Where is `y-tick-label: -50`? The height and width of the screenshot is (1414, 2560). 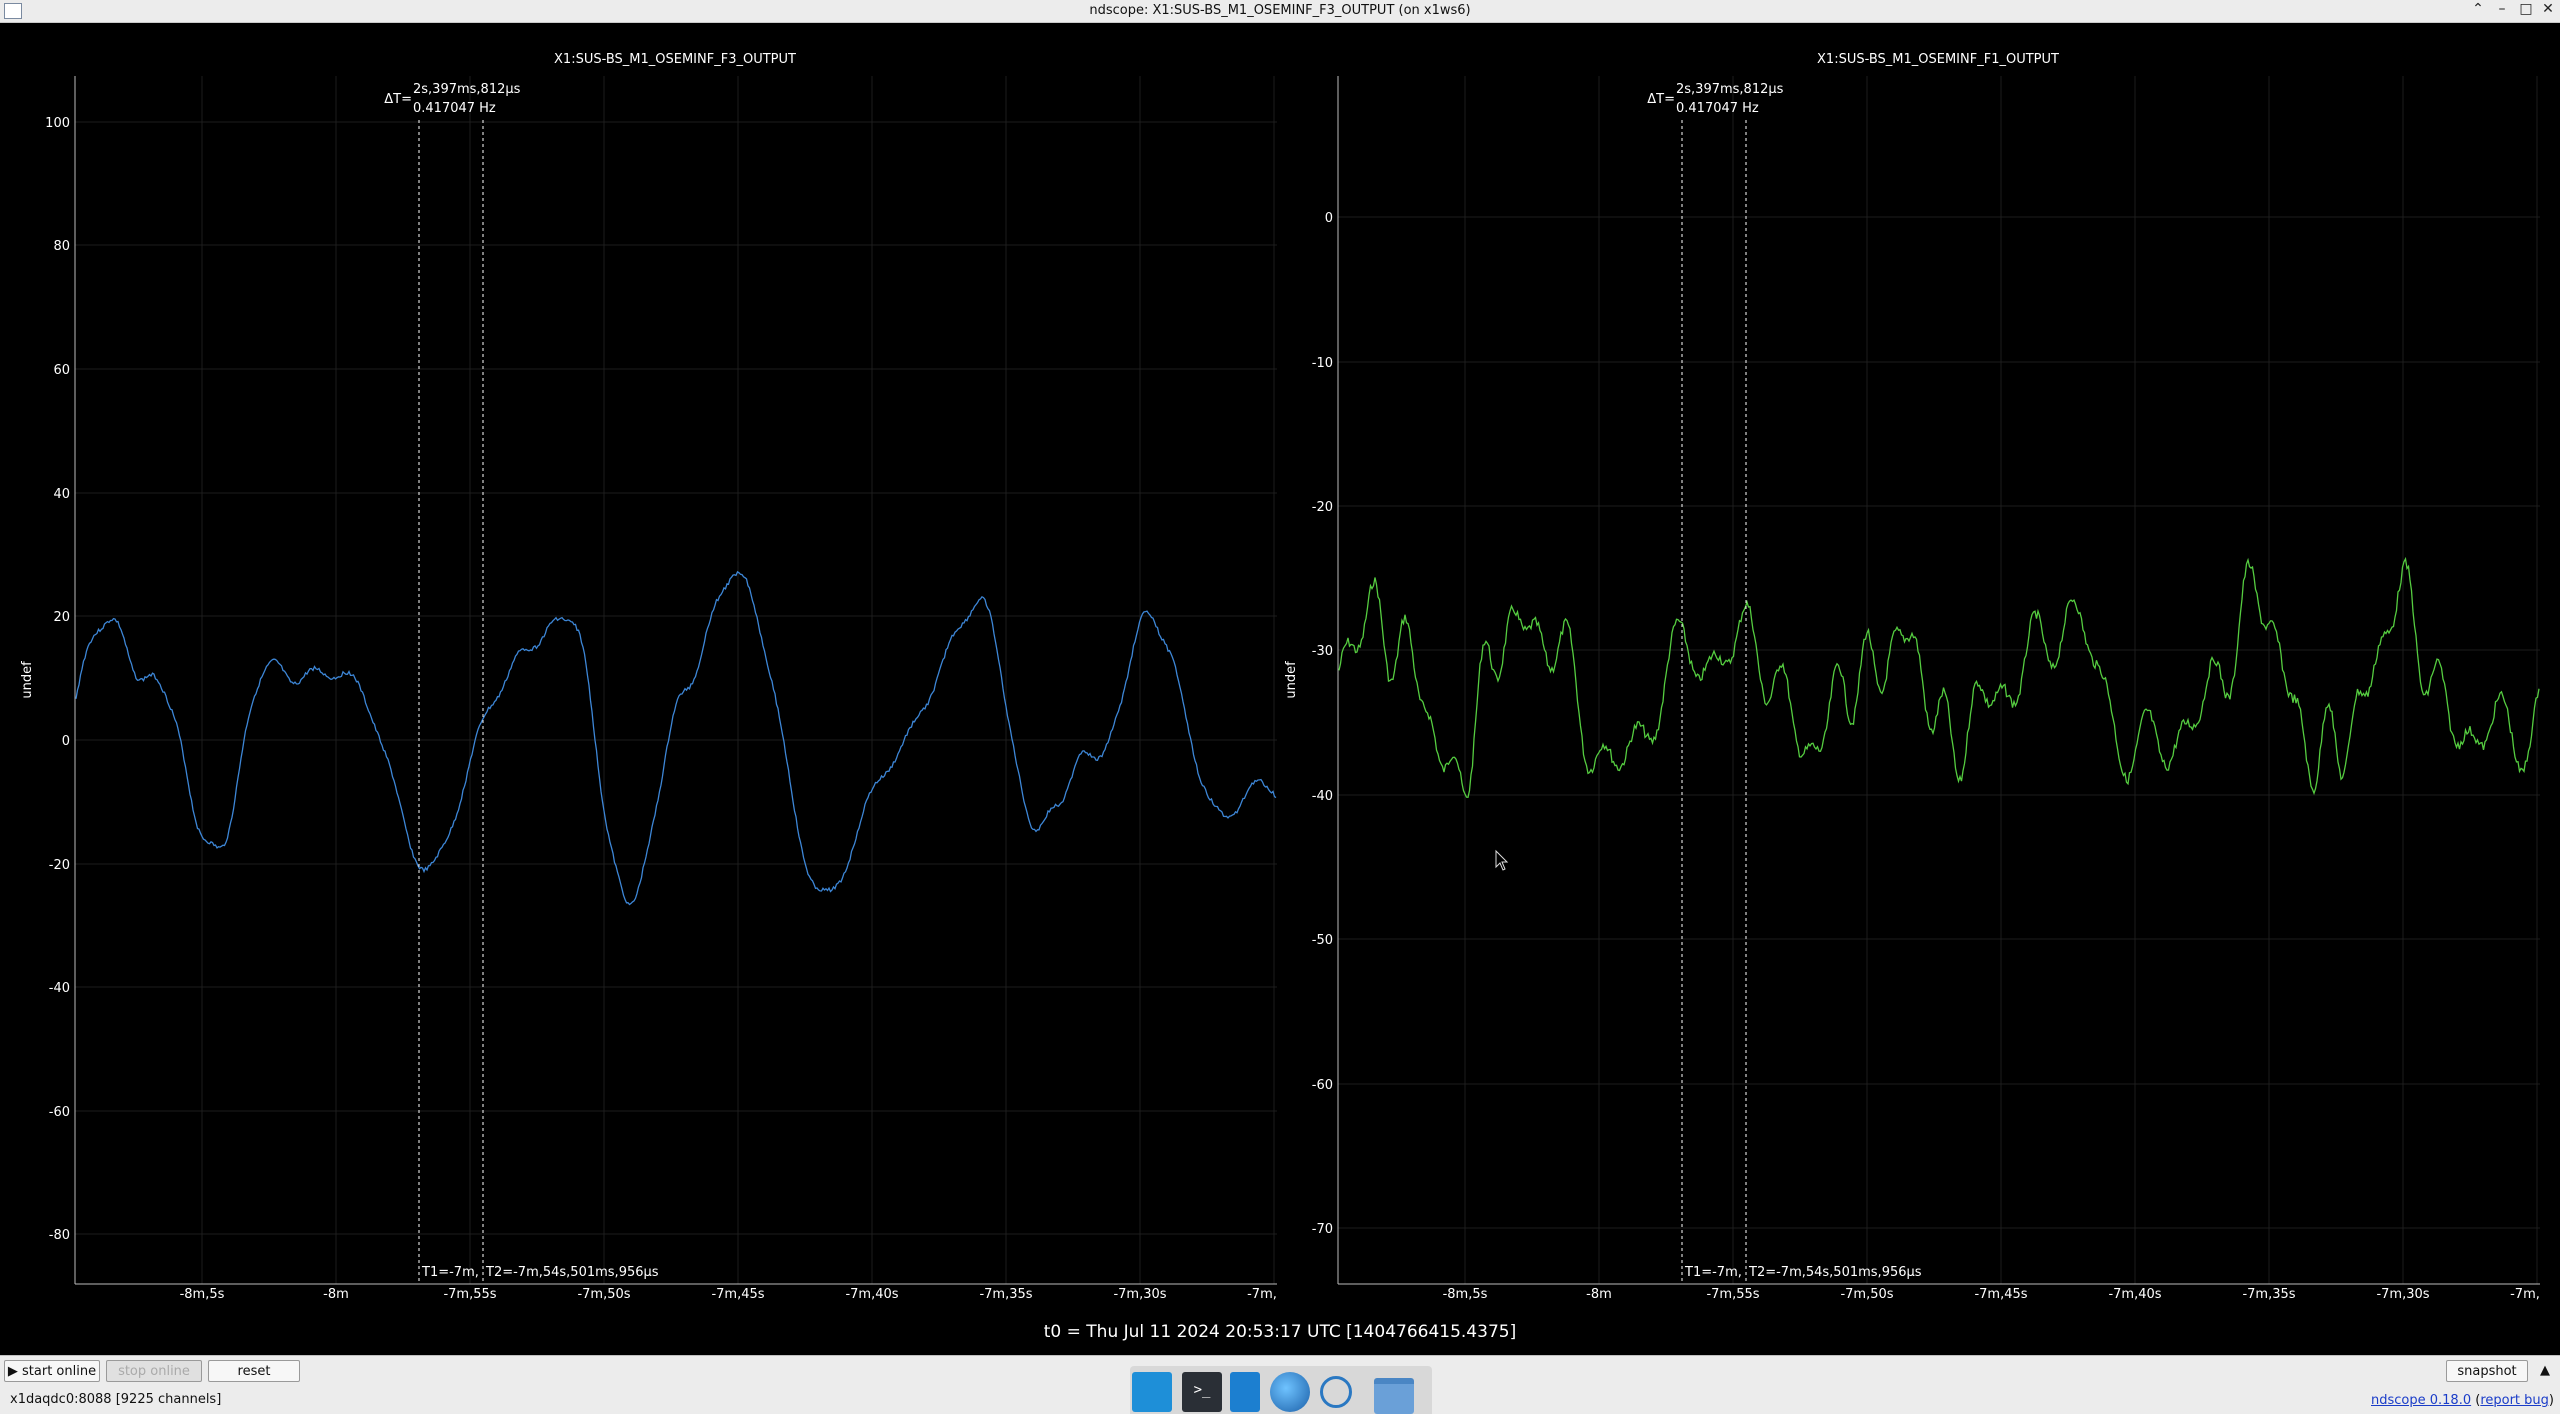
y-tick-label: -50 is located at coordinates (1322, 940).